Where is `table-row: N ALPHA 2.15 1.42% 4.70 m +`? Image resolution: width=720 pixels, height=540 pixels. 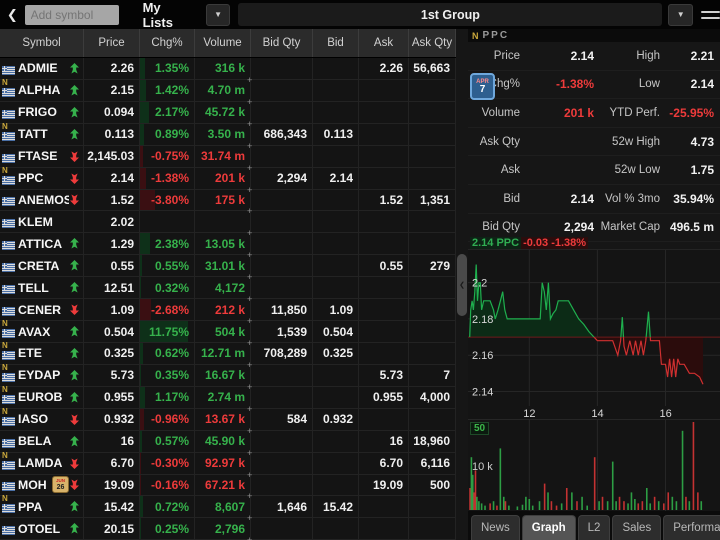 table-row: N ALPHA 2.15 1.42% 4.70 m + is located at coordinates (228, 92).